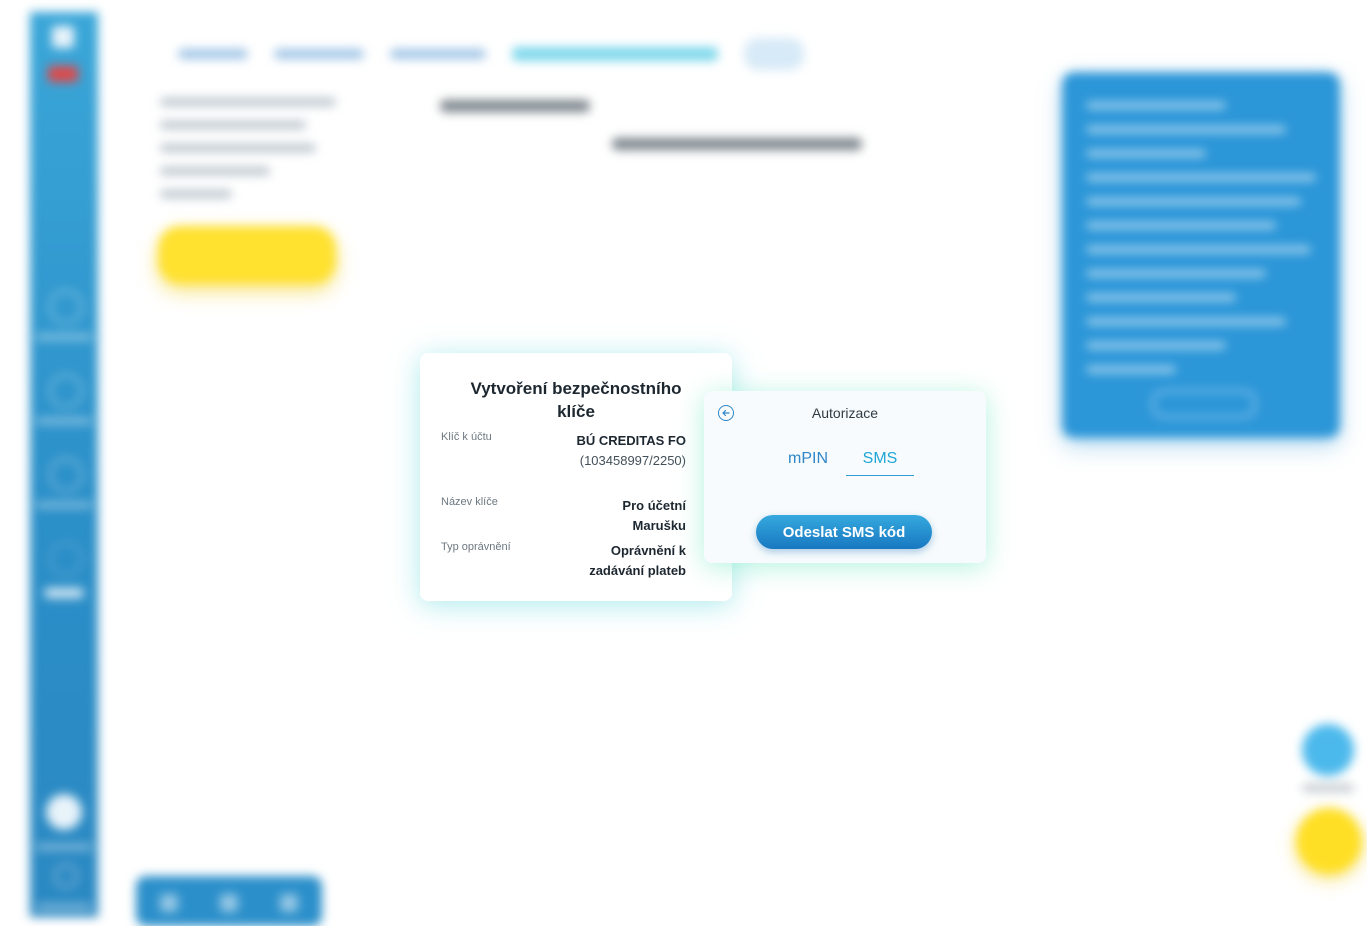 The image size is (1367, 926). I want to click on sidebar, so click(64, 464).